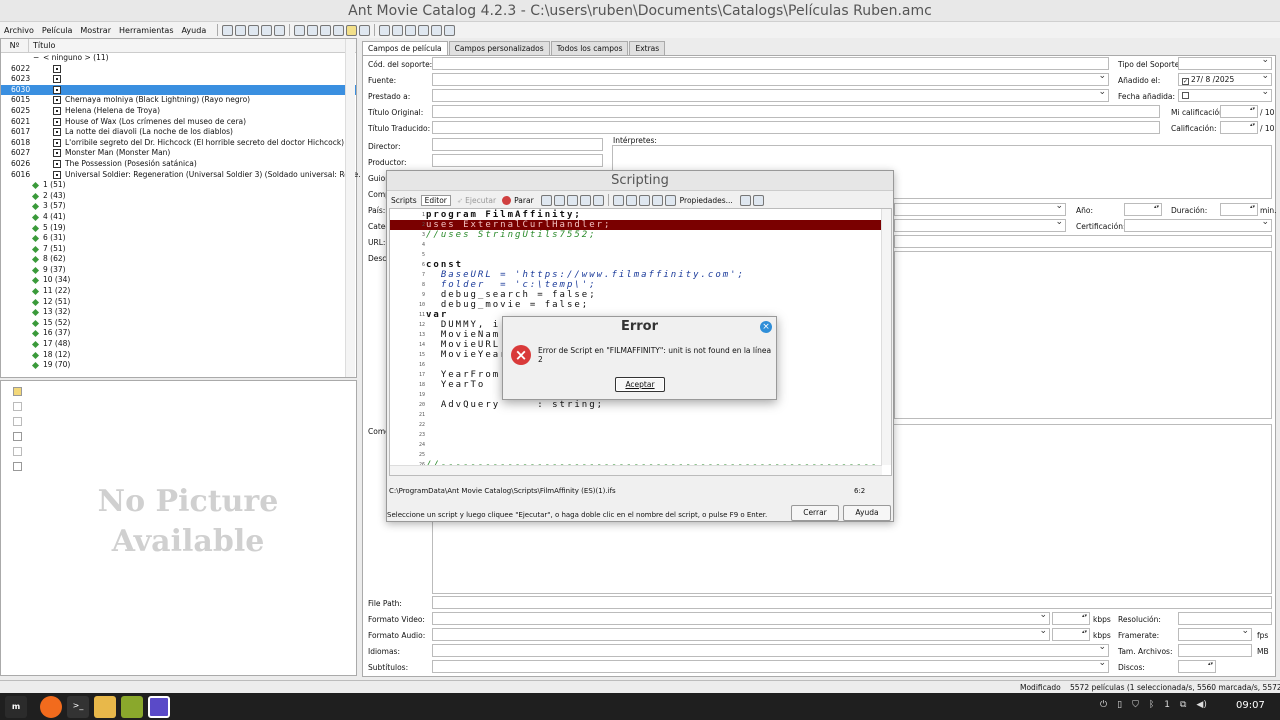  Describe the element at coordinates (17, 436) in the screenshot. I see `paste-picture-icon` at that location.